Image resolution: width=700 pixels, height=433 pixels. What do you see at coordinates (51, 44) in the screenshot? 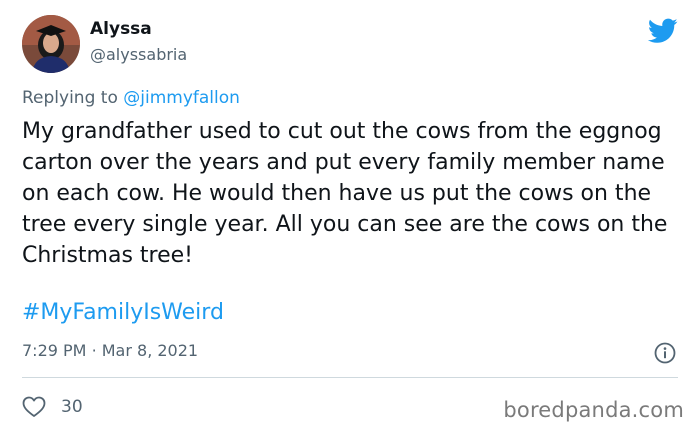
I see `avatar` at bounding box center [51, 44].